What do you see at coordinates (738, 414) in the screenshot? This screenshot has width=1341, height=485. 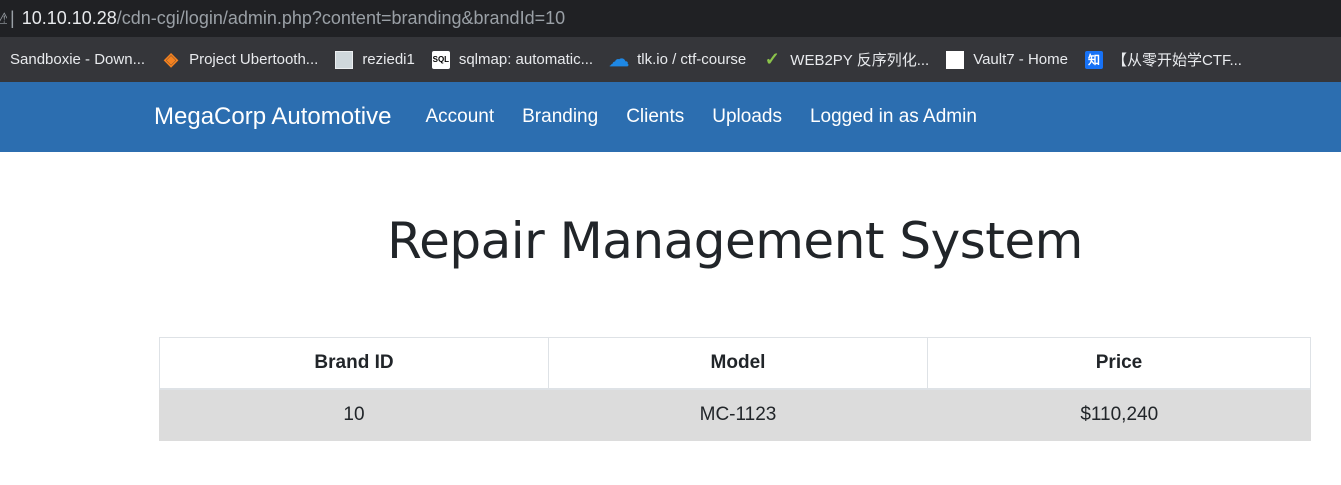 I see `cell-model: MC-1123` at bounding box center [738, 414].